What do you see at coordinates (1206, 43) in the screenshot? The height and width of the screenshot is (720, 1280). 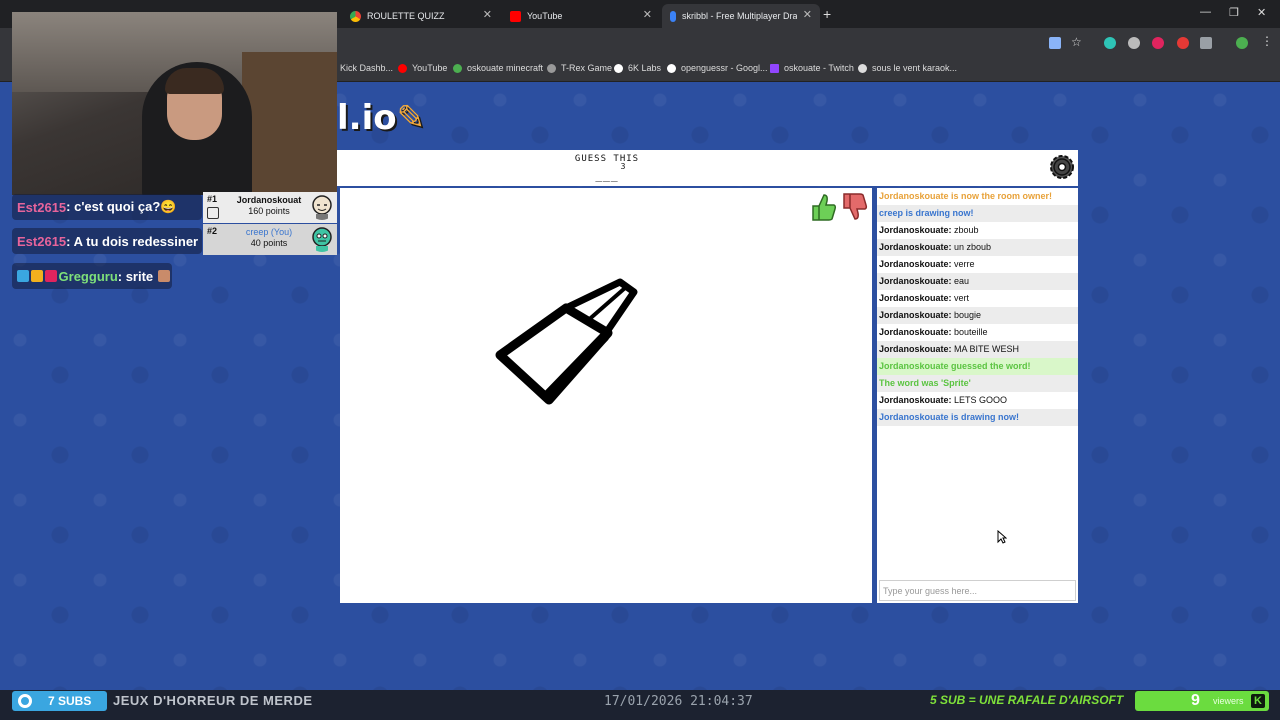 I see `extensions-puzzle-icon` at bounding box center [1206, 43].